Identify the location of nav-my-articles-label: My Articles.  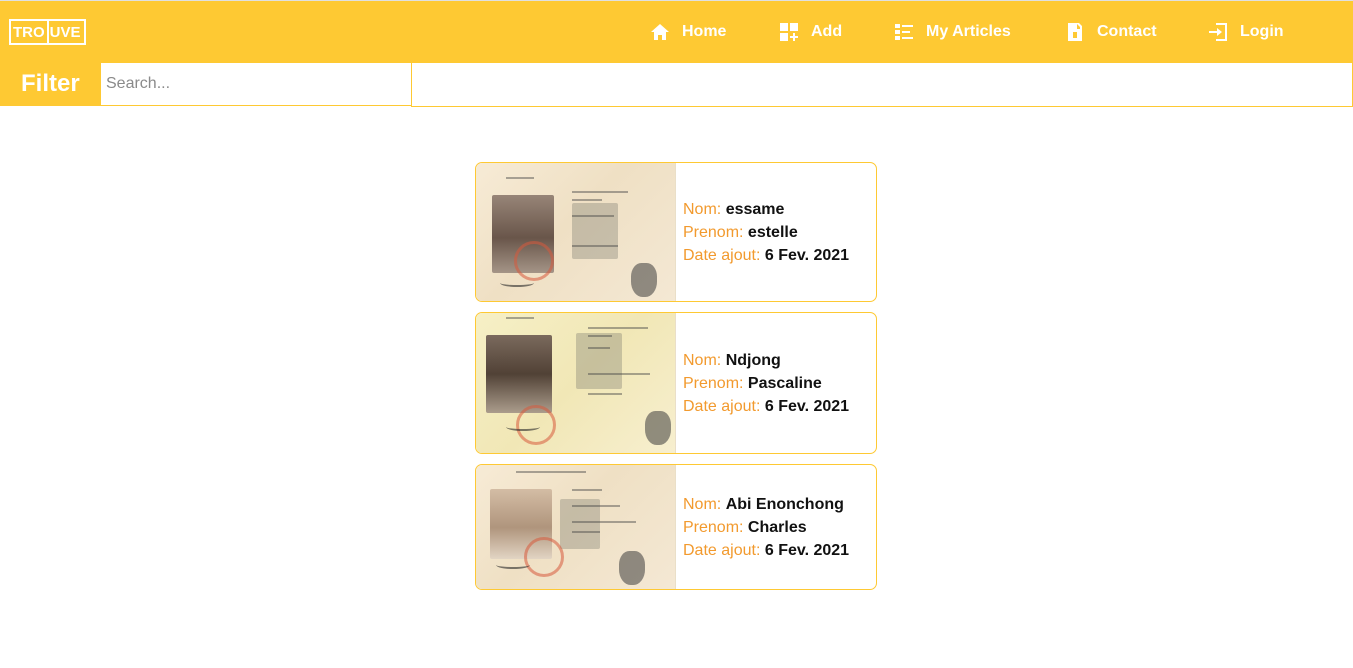
(968, 31).